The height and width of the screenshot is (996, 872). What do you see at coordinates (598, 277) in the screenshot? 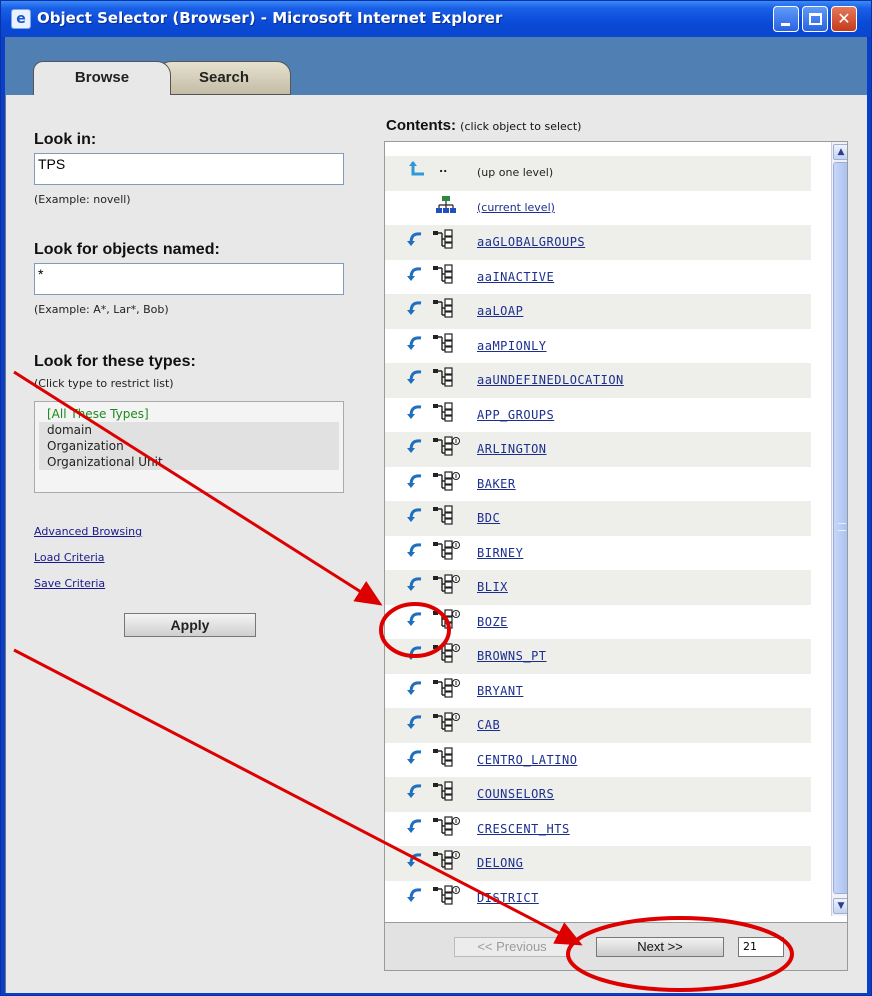
I see `list-item: aaINACTIVE` at bounding box center [598, 277].